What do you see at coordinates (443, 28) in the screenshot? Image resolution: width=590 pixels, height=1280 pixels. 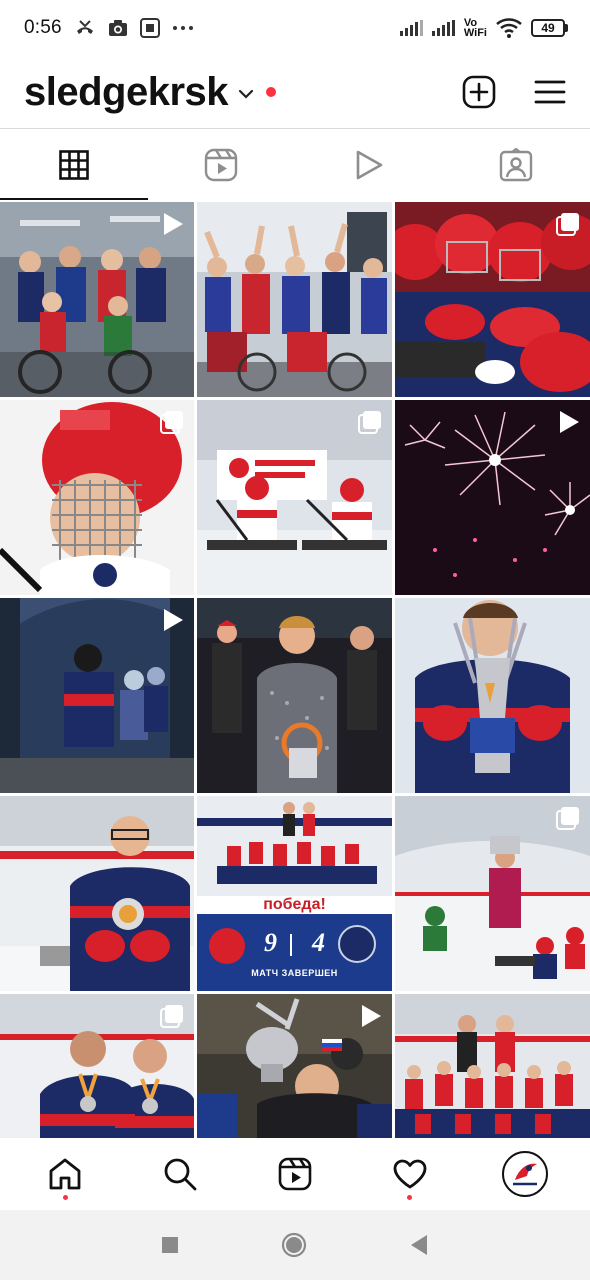 I see `signal-2-icon` at bounding box center [443, 28].